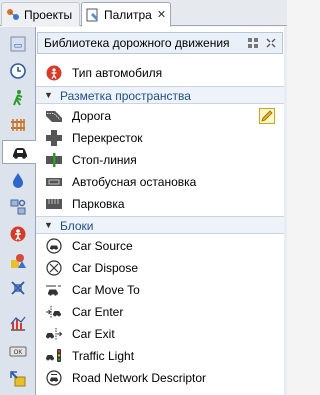  What do you see at coordinates (161, 225) in the screenshot?
I see `section-blocks: ▼ Блоки` at bounding box center [161, 225].